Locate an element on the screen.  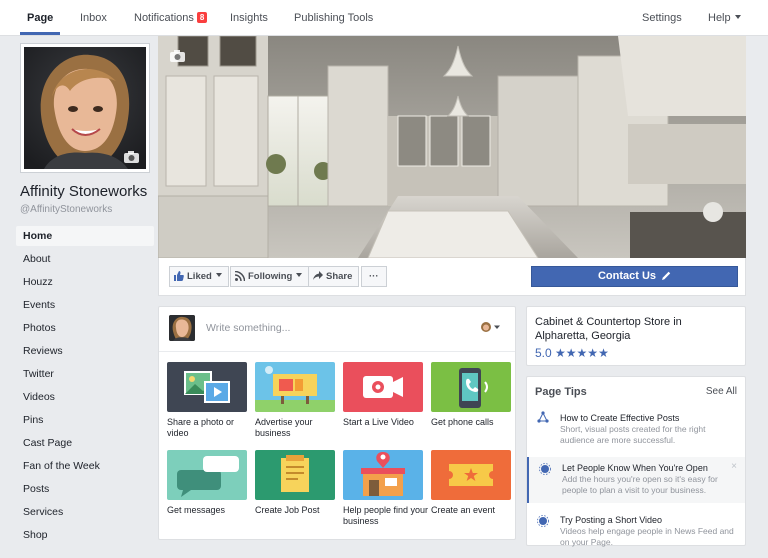
sidebar-item-videos: Videos is located at coordinates (85, 397).